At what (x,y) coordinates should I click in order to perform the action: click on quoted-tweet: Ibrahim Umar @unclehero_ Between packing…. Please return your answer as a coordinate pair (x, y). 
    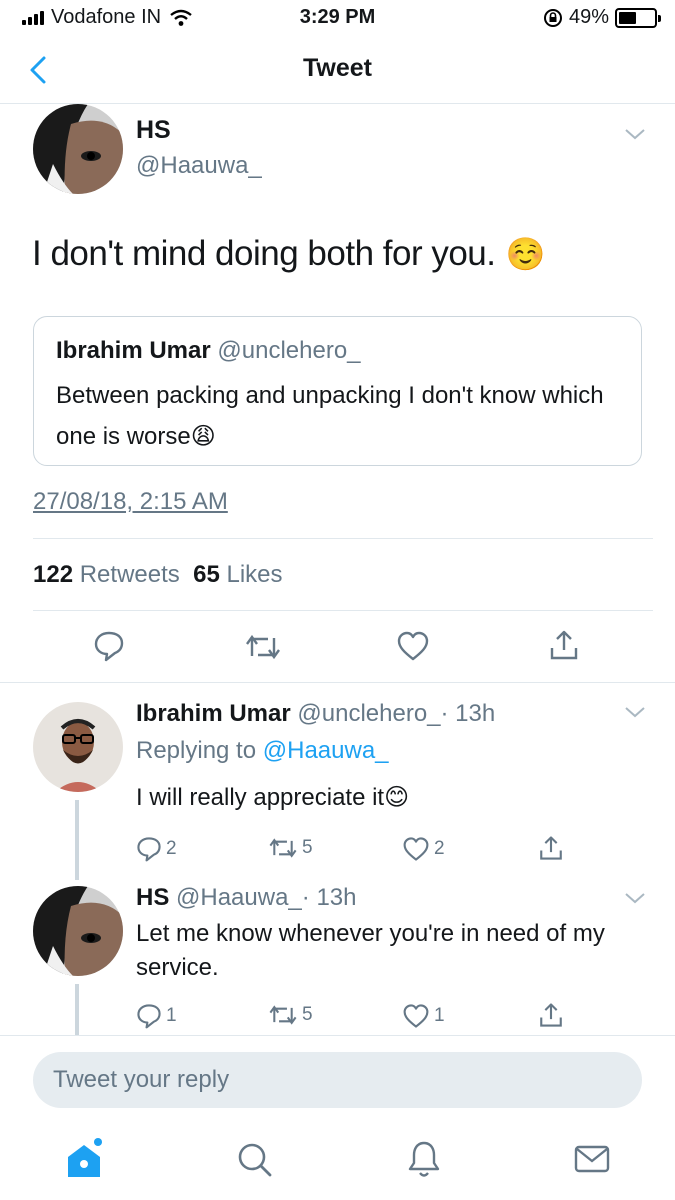
    Looking at the image, I should click on (337, 391).